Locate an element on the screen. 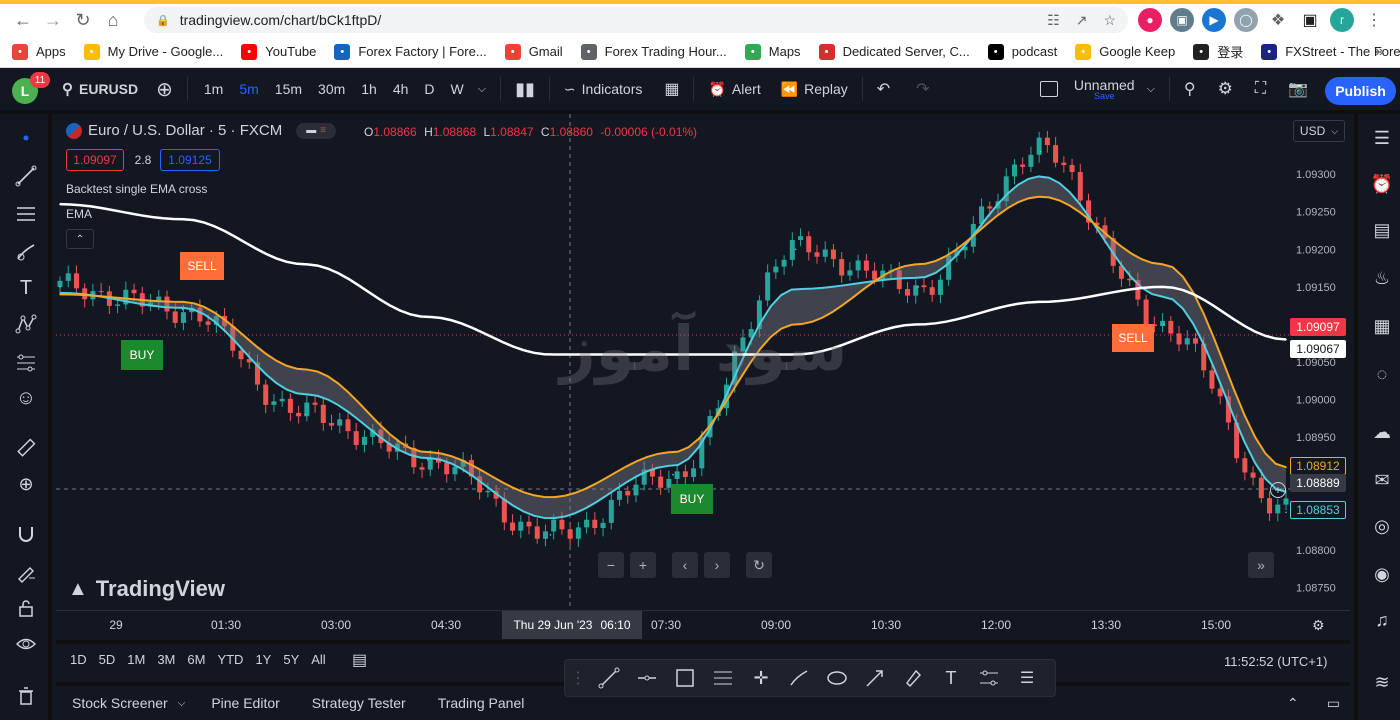 The image size is (1400, 720). alert-button: ⏰ Alert is located at coordinates (734, 89).